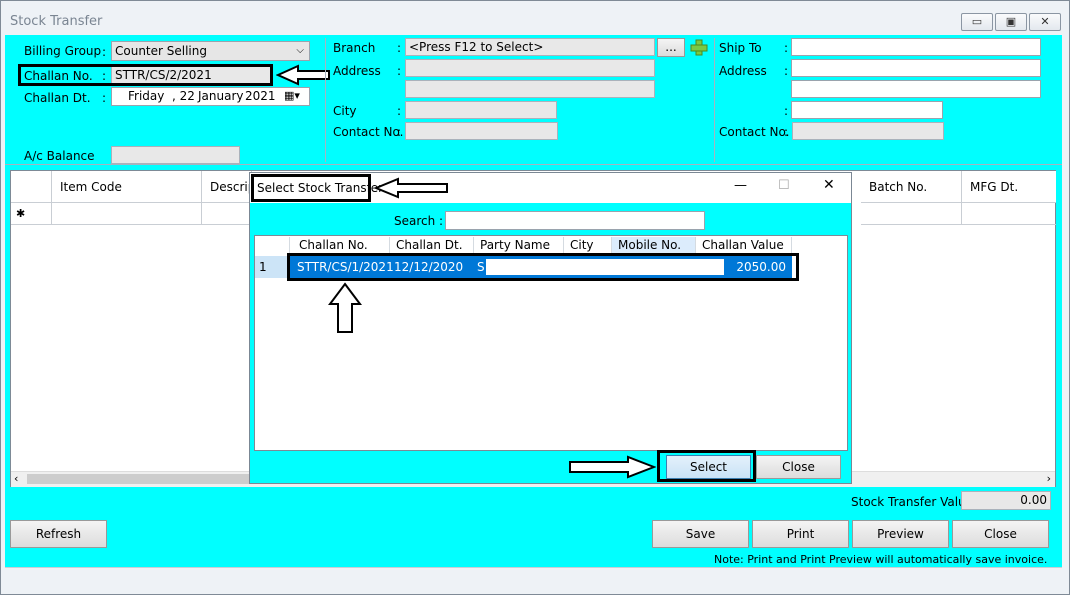 This screenshot has width=1070, height=595. I want to click on ship-address-label: Address, so click(743, 71).